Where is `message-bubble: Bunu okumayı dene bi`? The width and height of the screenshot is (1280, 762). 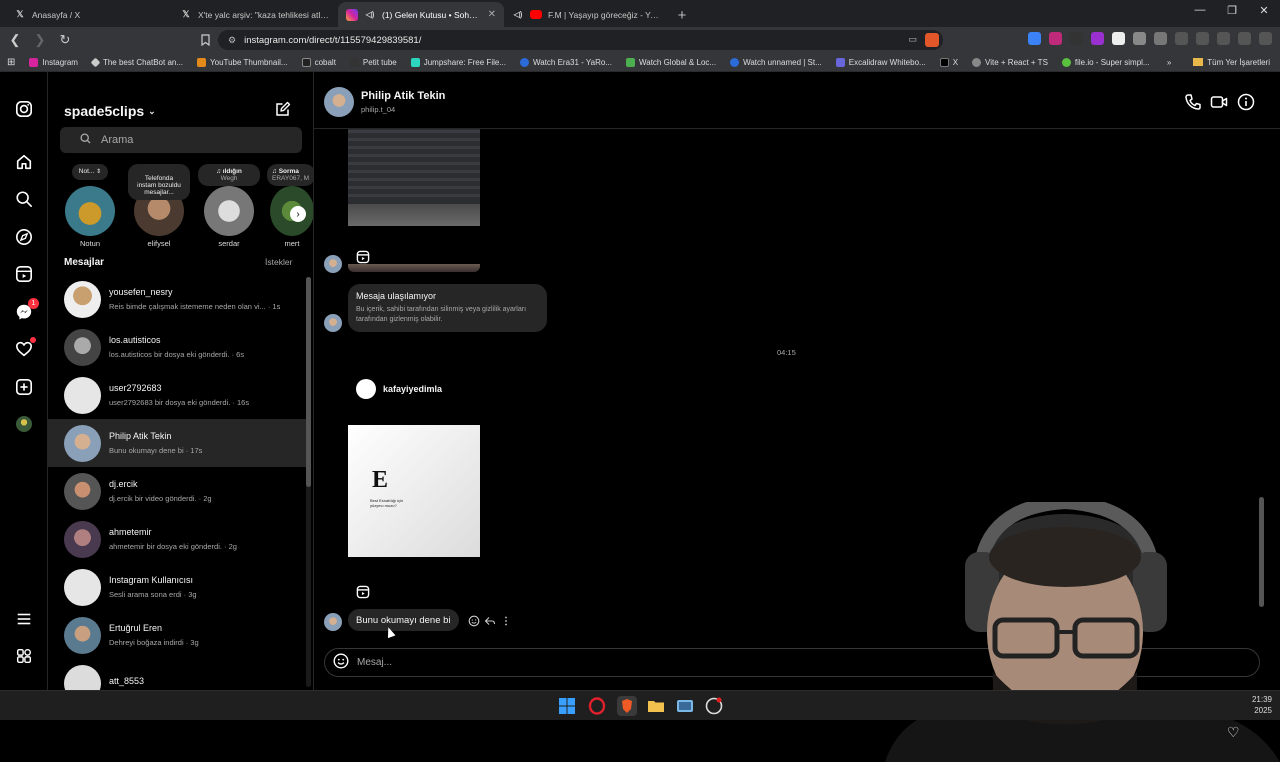
message-bubble: Bunu okumayı dene bi is located at coordinates (403, 620).